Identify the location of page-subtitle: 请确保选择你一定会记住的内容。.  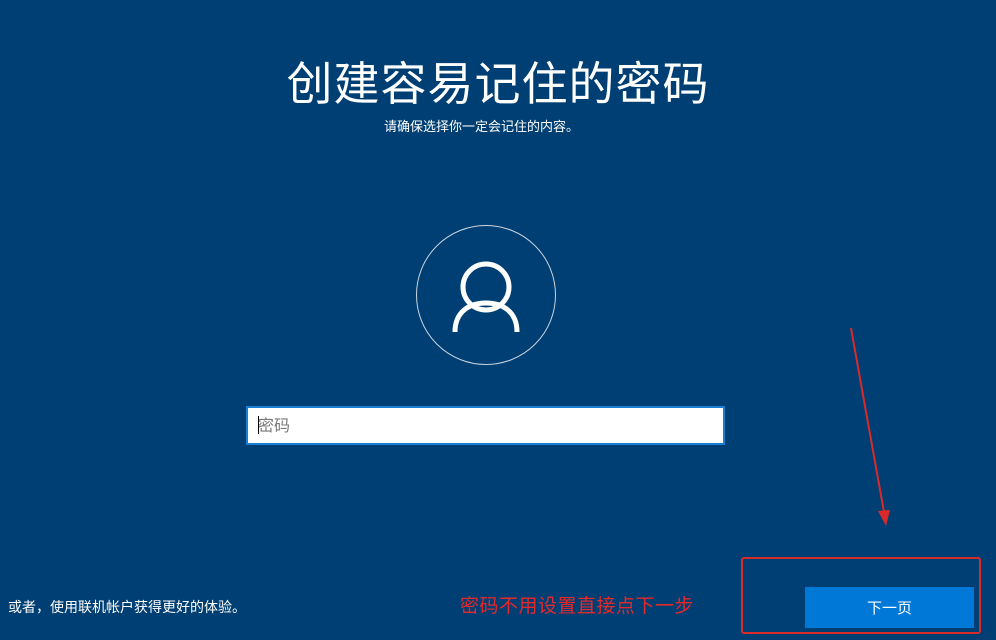
(481, 127).